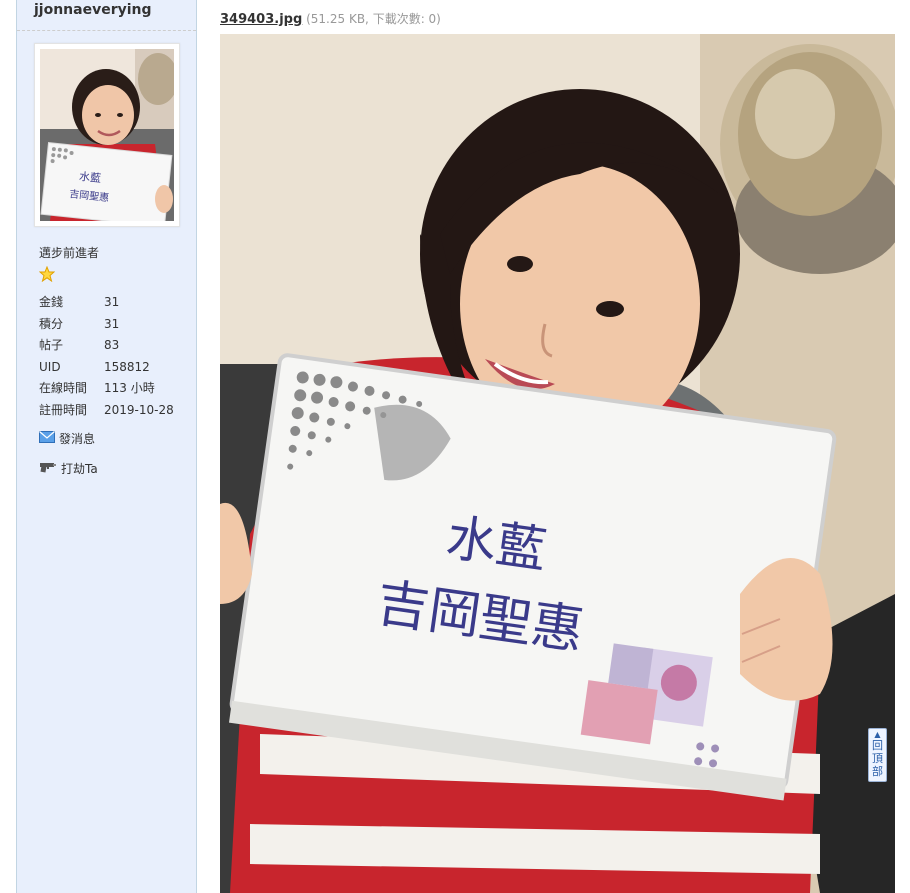 The image size is (910, 893). I want to click on stat-row-posts: 帖子 83, so click(106, 346).